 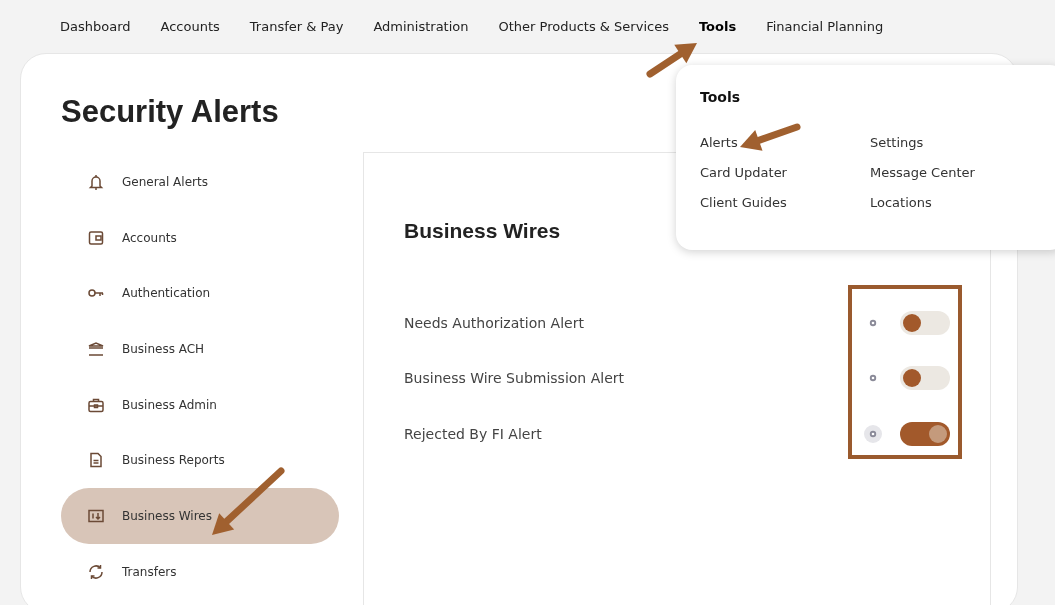 I want to click on nav-item: Financial Planning, so click(x=825, y=26).